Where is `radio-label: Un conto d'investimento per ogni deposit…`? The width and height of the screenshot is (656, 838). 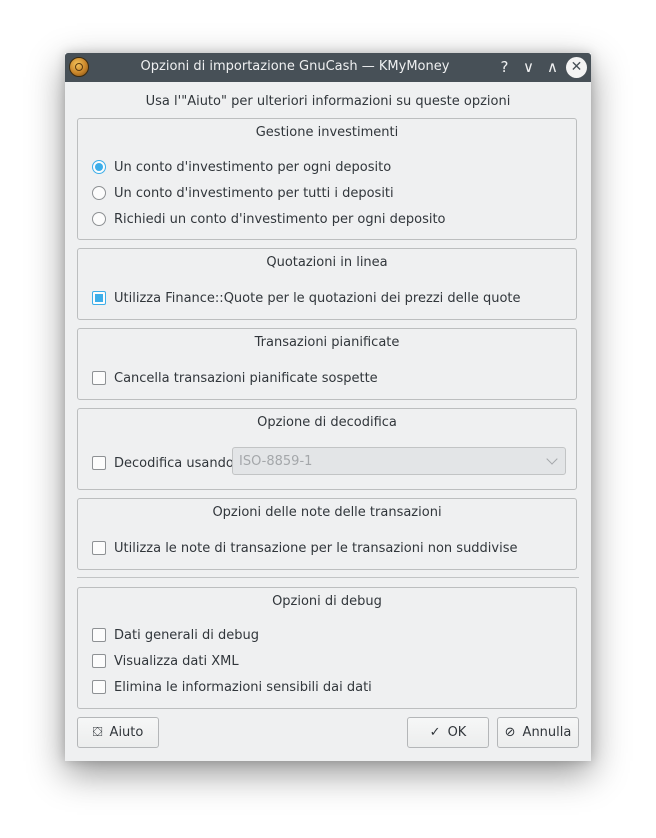 radio-label: Un conto d'investimento per ogni deposit… is located at coordinates (253, 167).